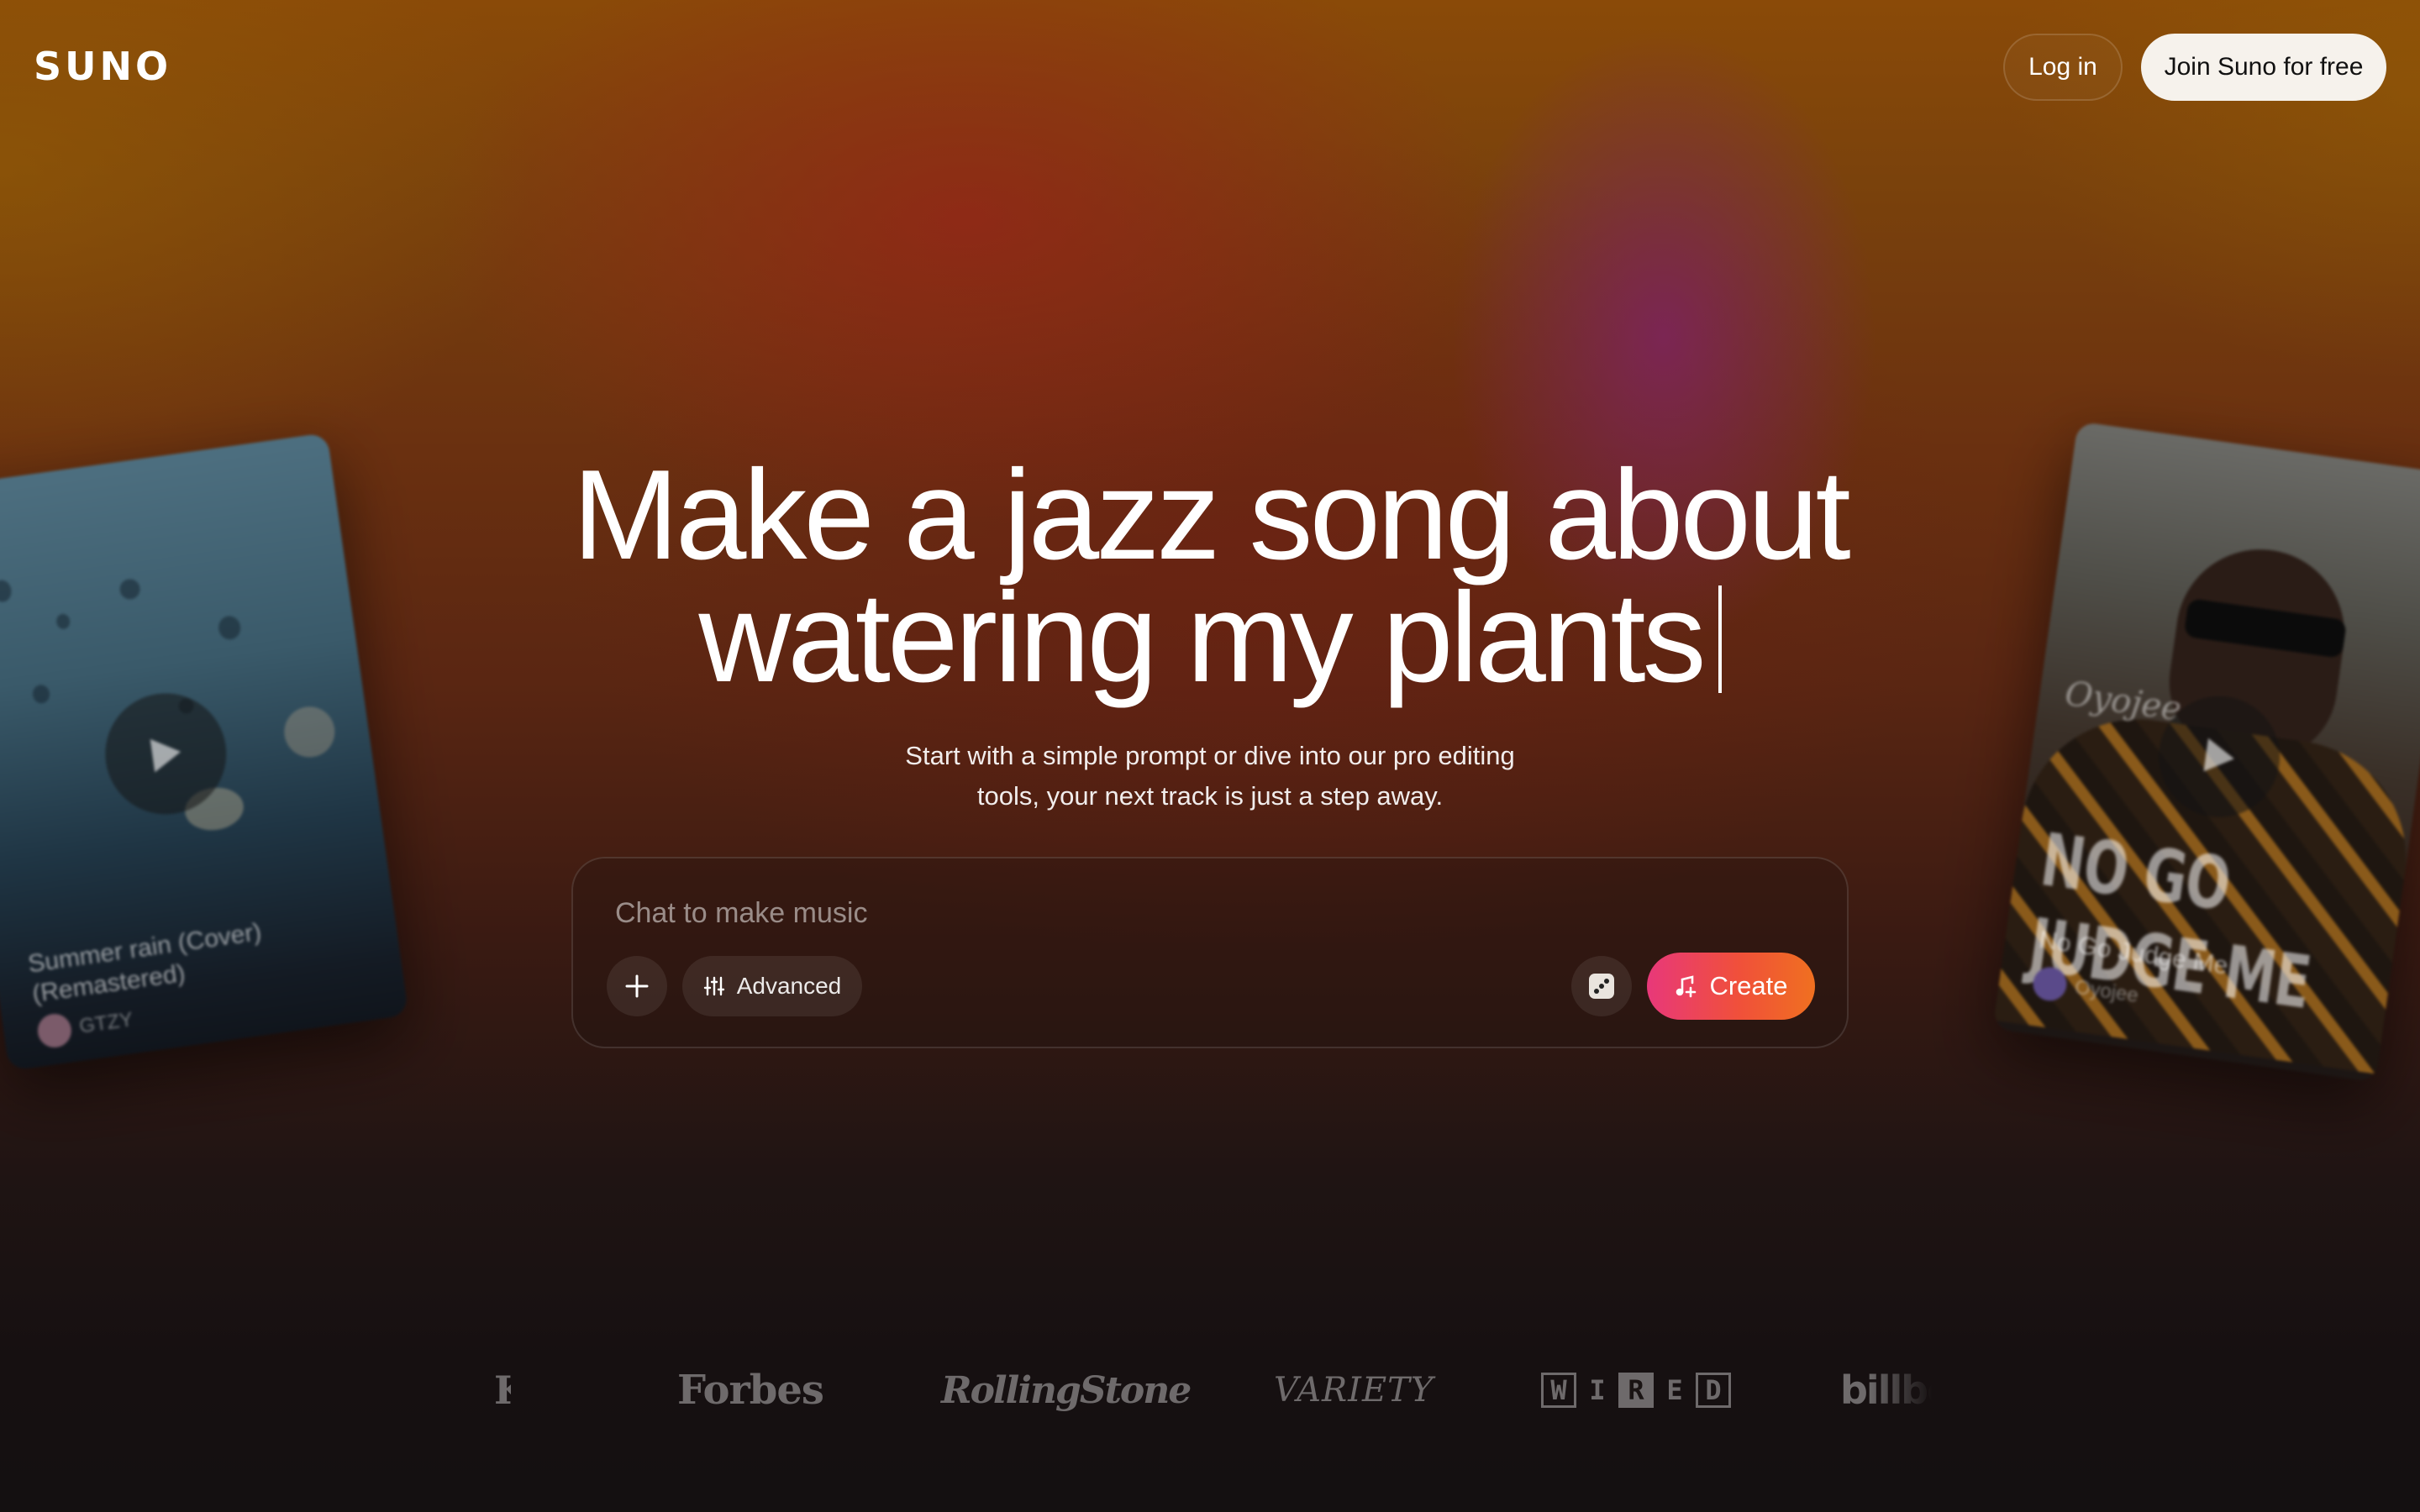  What do you see at coordinates (145, 963) in the screenshot?
I see `card-title: Summer rain (Cover) (Remastered)` at bounding box center [145, 963].